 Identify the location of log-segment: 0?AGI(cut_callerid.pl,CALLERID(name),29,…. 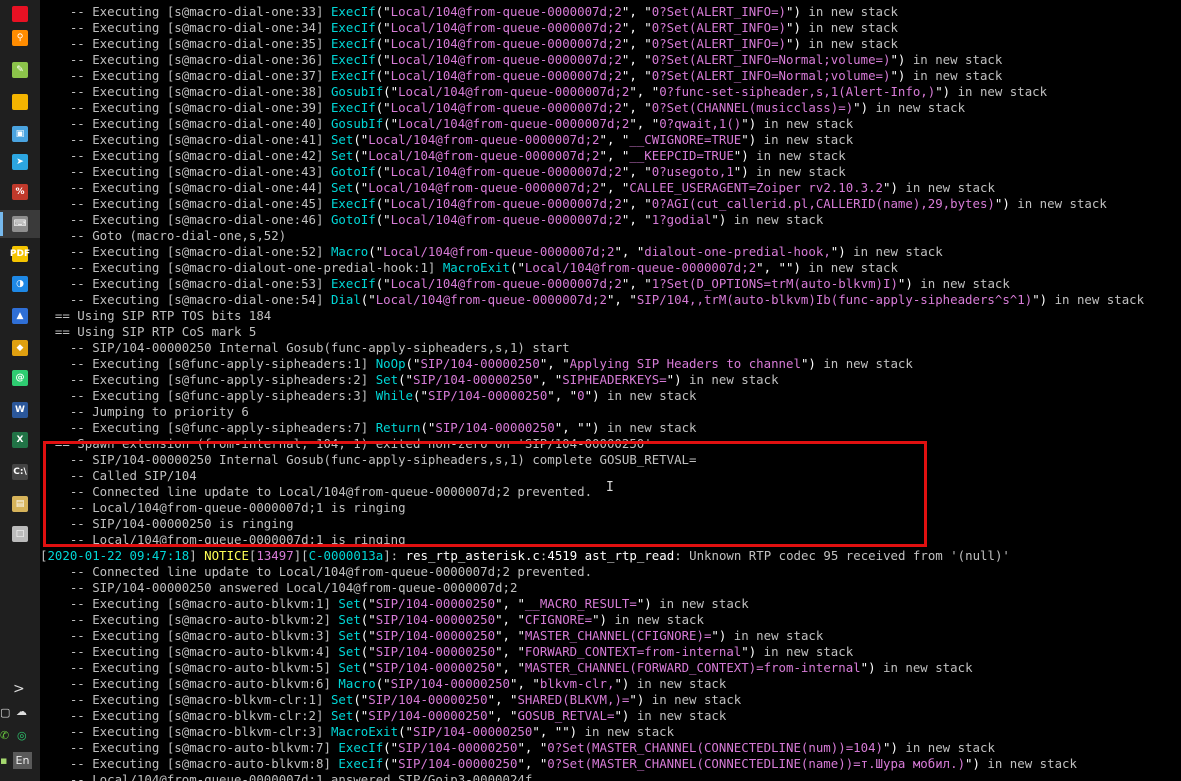
(823, 203).